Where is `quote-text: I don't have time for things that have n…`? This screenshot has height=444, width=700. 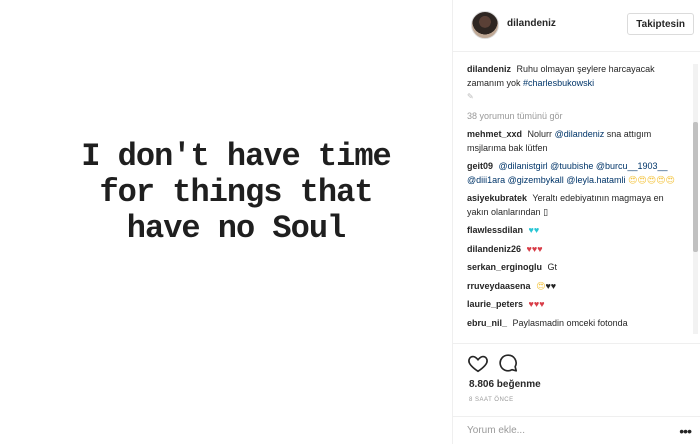 quote-text: I don't have time for things that have n… is located at coordinates (236, 193).